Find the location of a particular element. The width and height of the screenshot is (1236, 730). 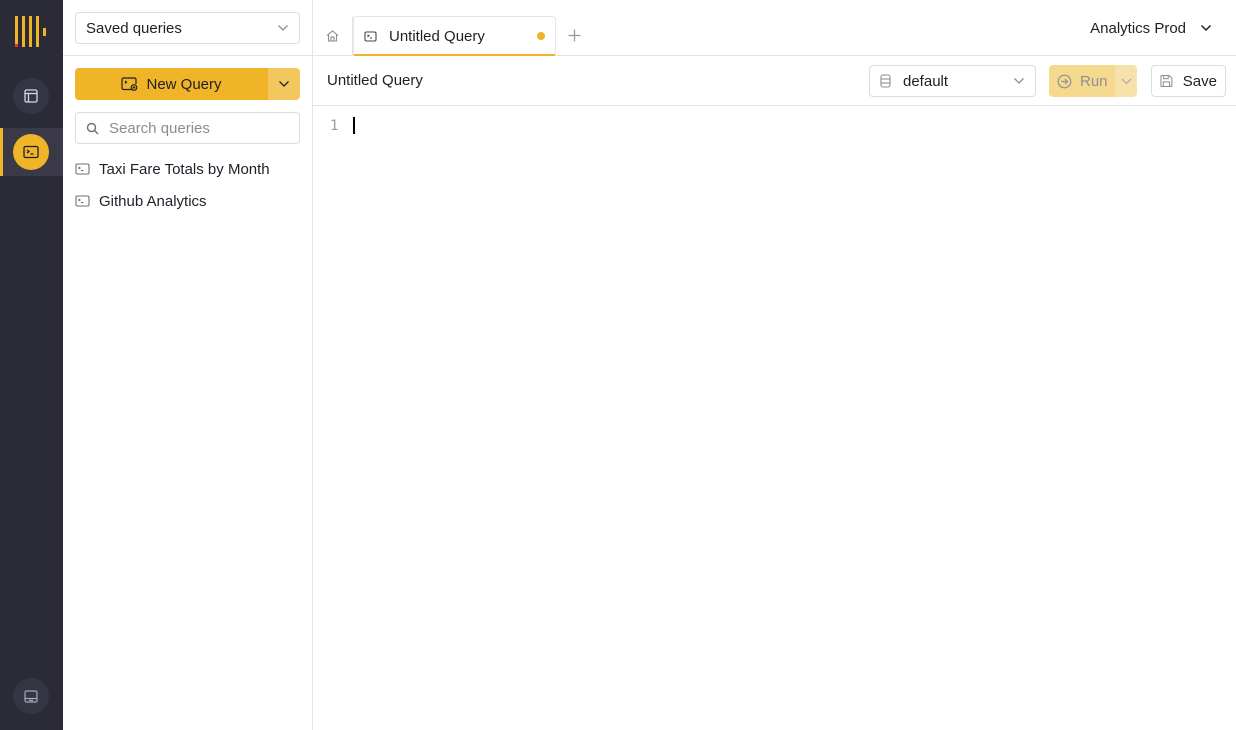

run-dropdown-button is located at coordinates (1126, 81).